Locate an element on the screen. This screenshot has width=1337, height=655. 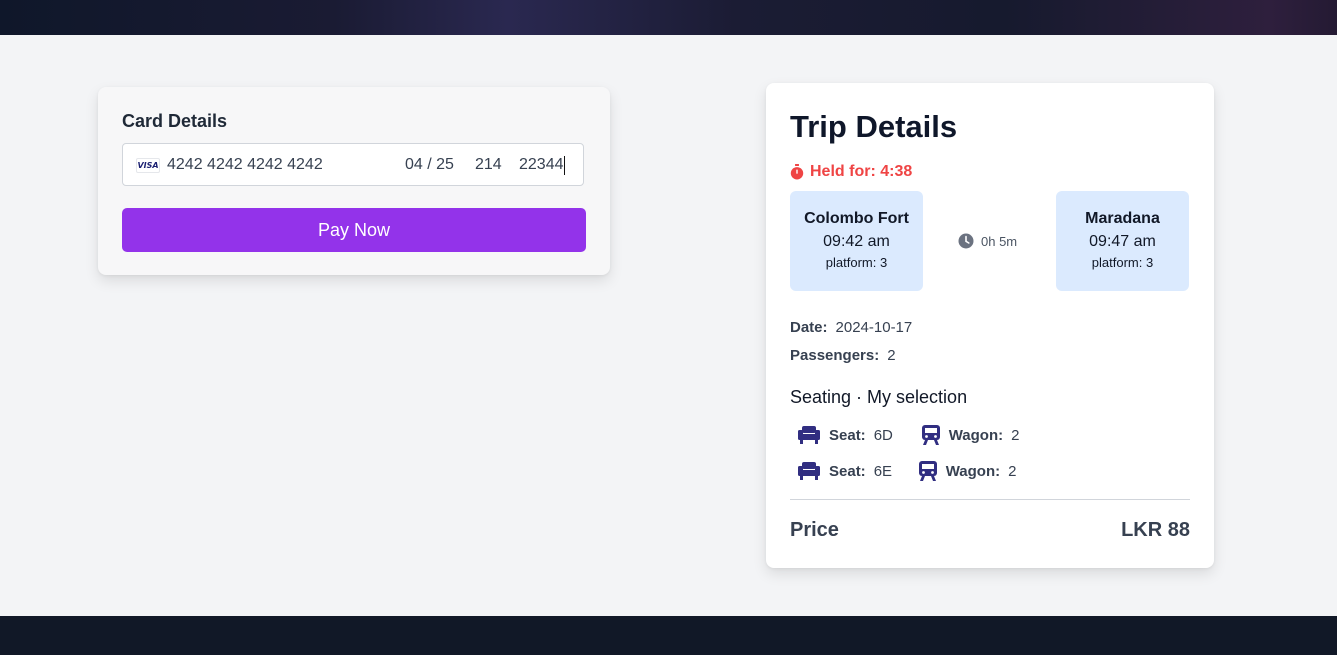
date-value: 2024-10-17 is located at coordinates (874, 327).